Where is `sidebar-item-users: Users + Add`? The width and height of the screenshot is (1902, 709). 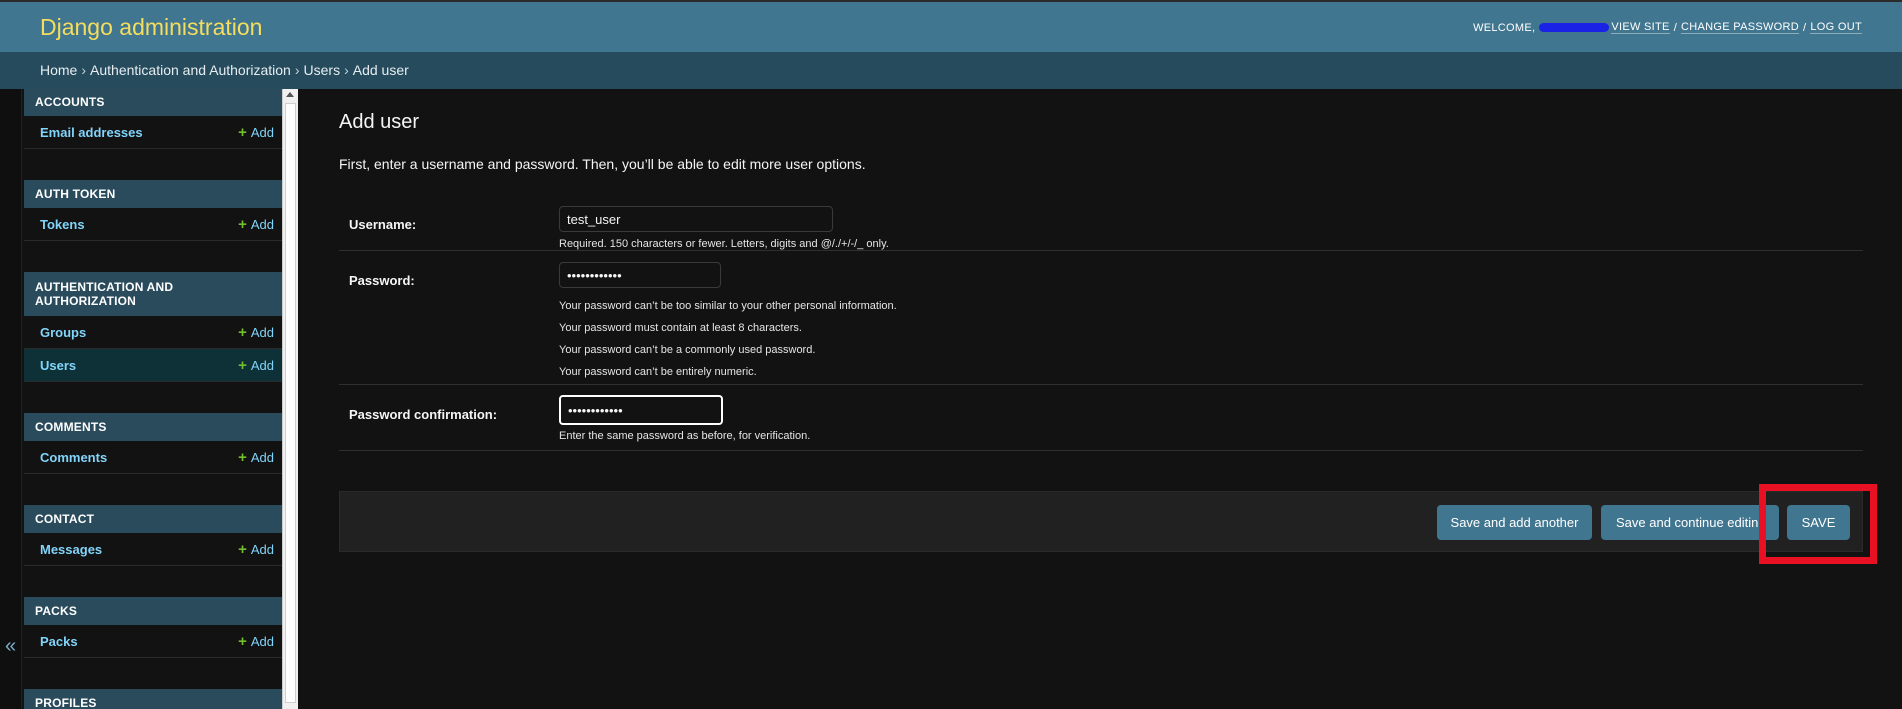 sidebar-item-users: Users + Add is located at coordinates (153, 365).